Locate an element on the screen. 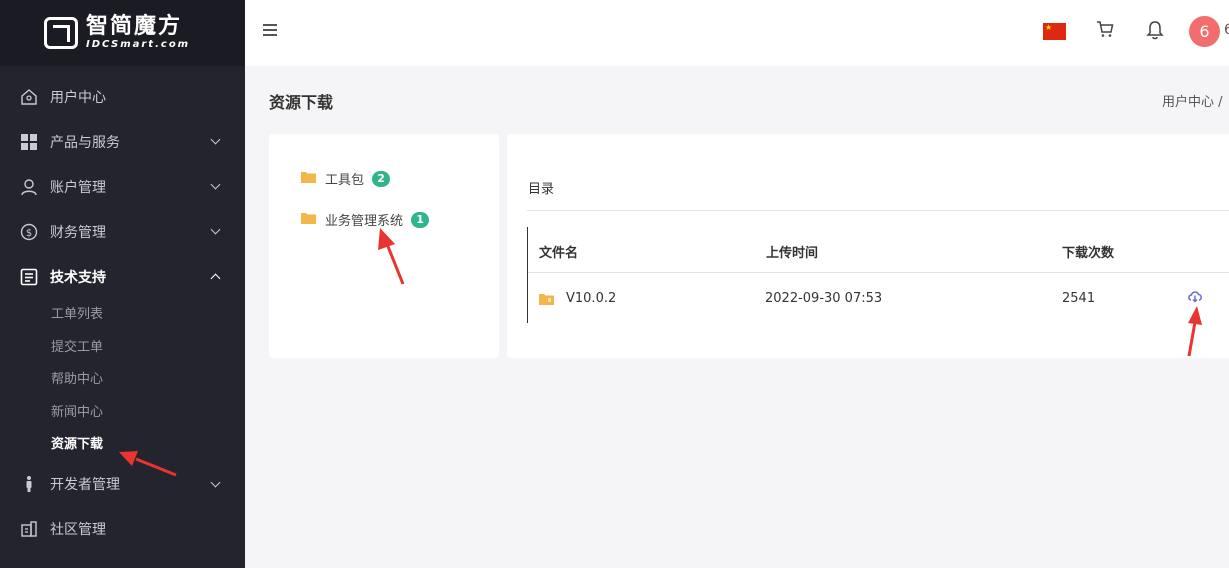  dollar-icon: $ is located at coordinates (29, 232).